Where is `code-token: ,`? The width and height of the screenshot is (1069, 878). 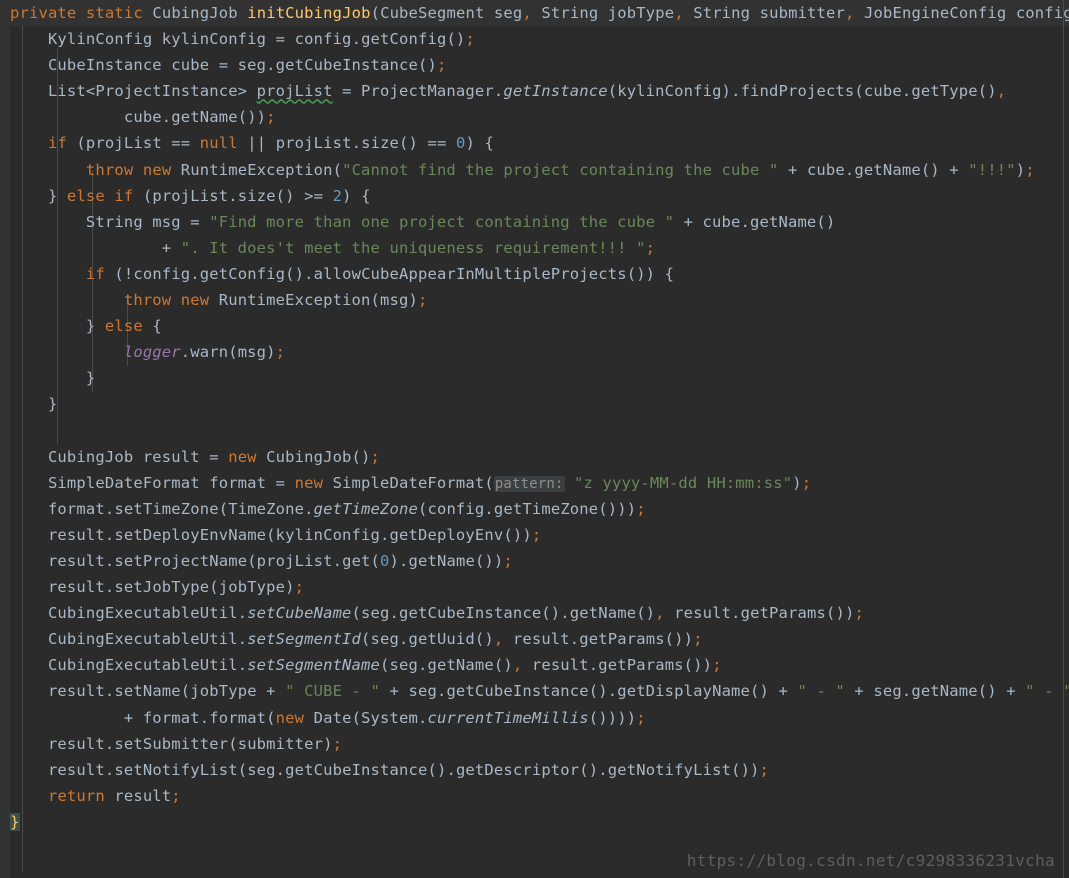 code-token: , is located at coordinates (1001, 91).